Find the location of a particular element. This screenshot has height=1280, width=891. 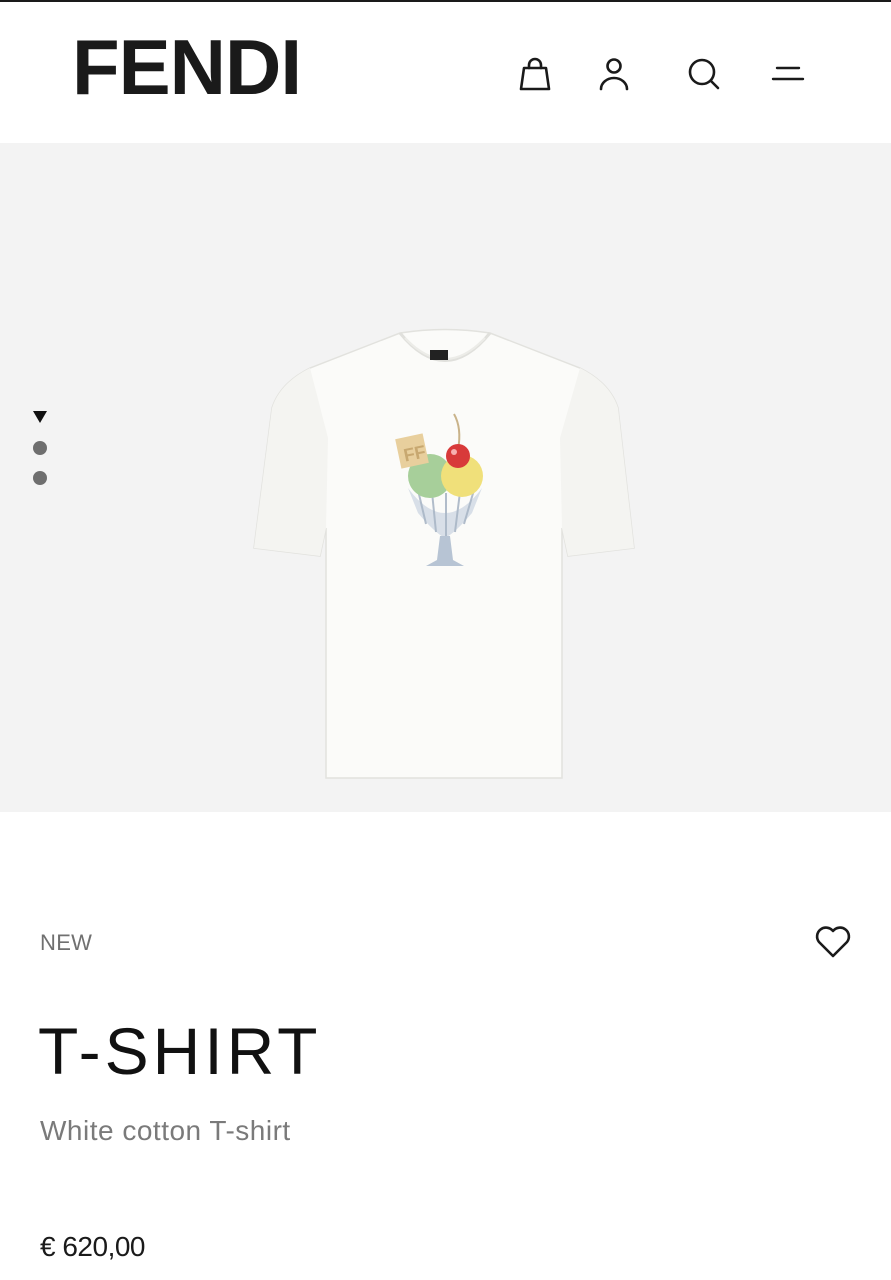

search-button is located at coordinates (704, 74).